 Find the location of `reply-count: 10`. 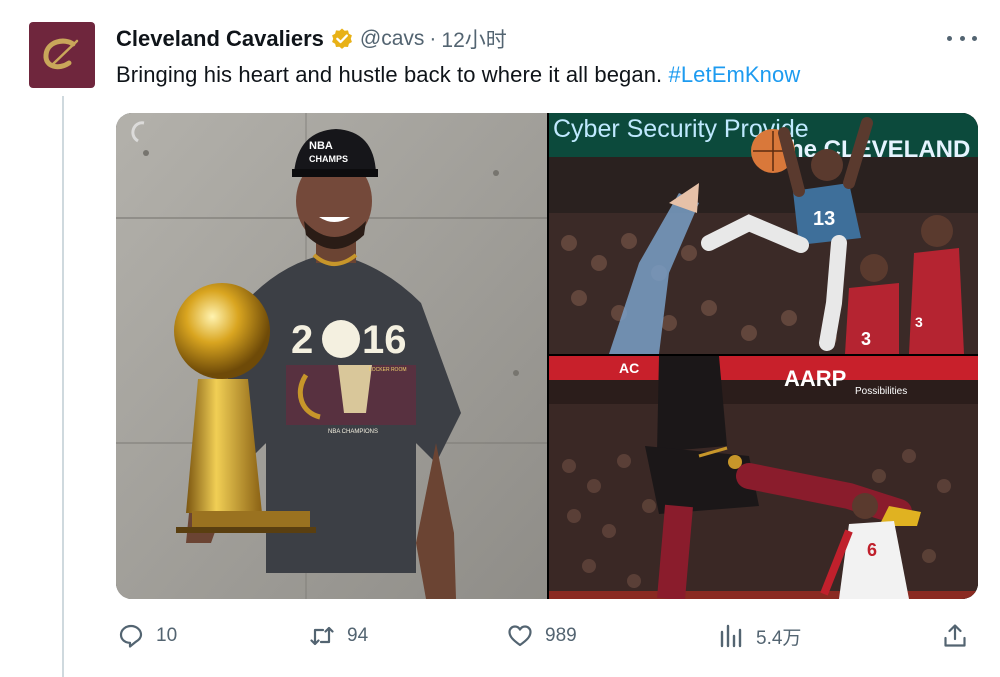

reply-count: 10 is located at coordinates (167, 635).